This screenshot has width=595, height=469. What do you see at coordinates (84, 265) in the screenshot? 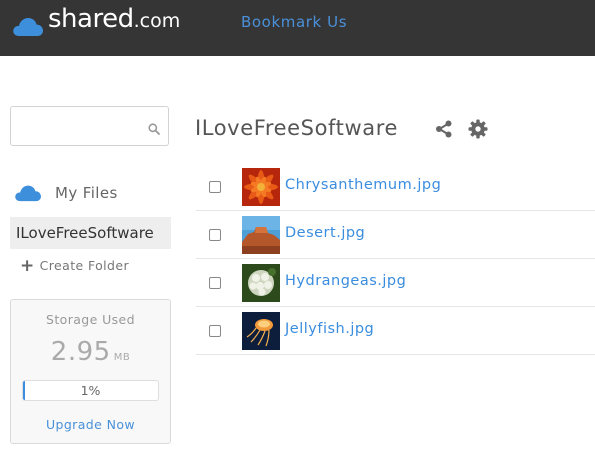
I see `create-folder-label: Create Folder` at bounding box center [84, 265].